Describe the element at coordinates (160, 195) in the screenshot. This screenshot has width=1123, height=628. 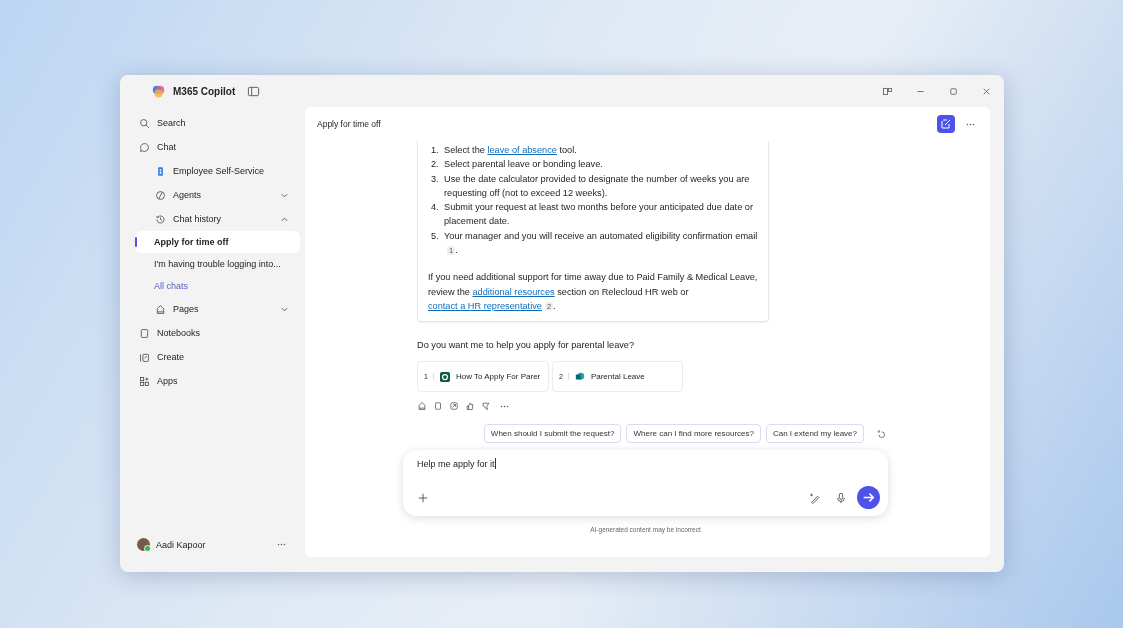
I see `agents-icon` at that location.